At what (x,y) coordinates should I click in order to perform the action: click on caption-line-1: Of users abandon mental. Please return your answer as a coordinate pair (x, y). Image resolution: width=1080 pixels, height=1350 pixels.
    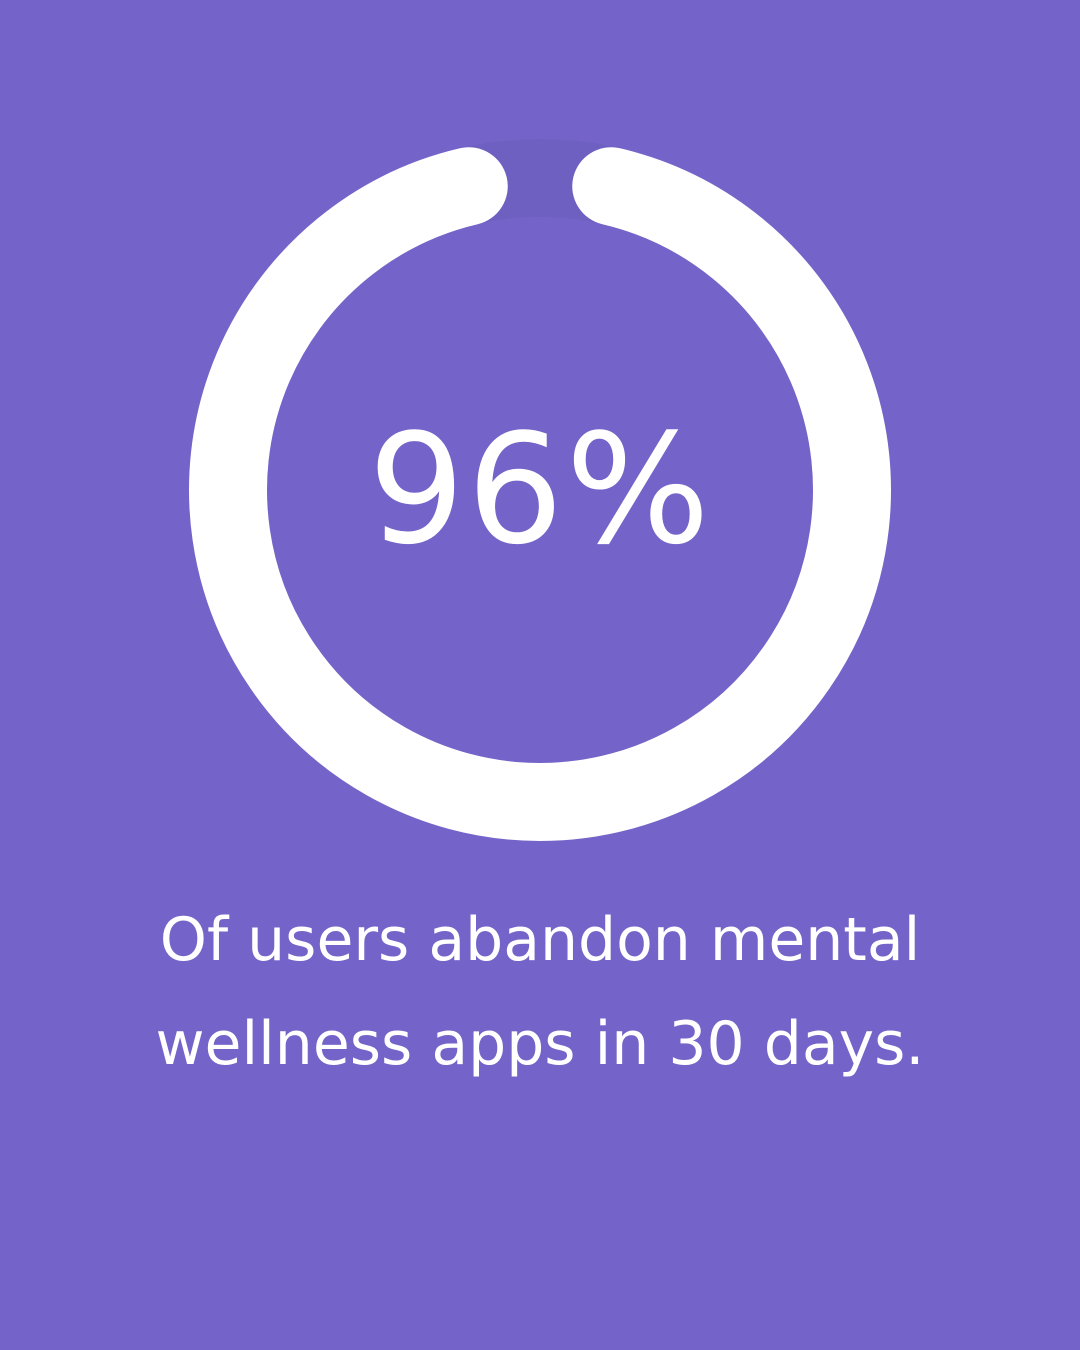
    Looking at the image, I should click on (540, 940).